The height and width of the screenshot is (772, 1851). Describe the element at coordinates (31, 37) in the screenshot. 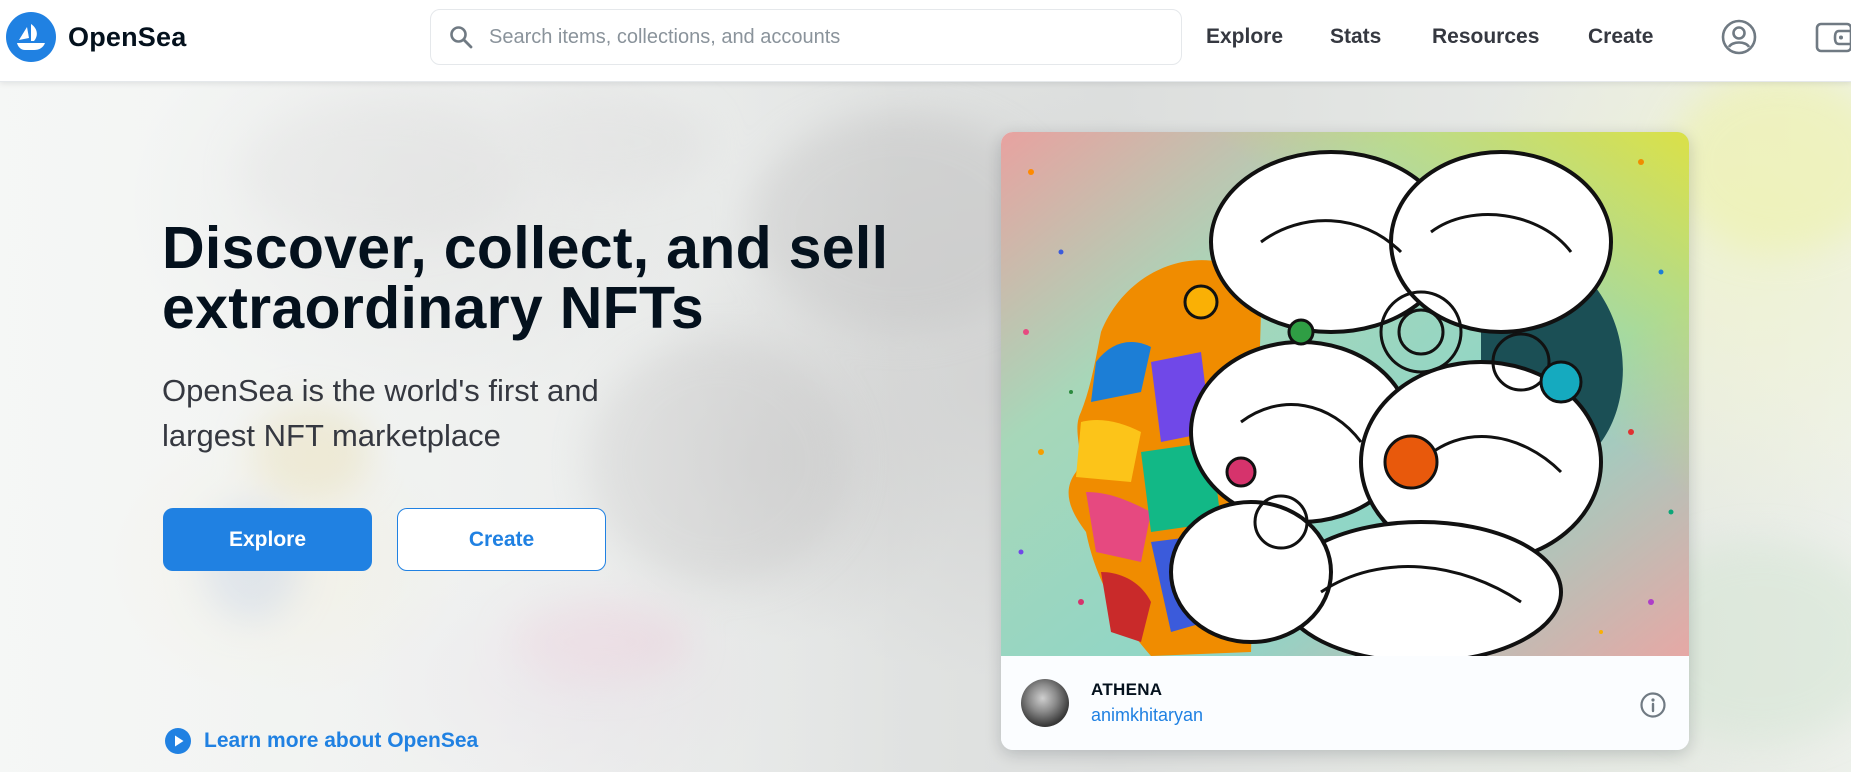

I see `opensea-ship-icon` at that location.